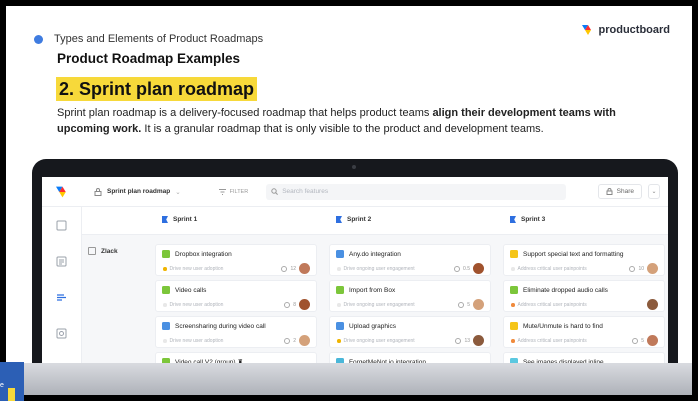  I want to click on card-title-row: Mute/Unmute is hard to find, so click(584, 326).